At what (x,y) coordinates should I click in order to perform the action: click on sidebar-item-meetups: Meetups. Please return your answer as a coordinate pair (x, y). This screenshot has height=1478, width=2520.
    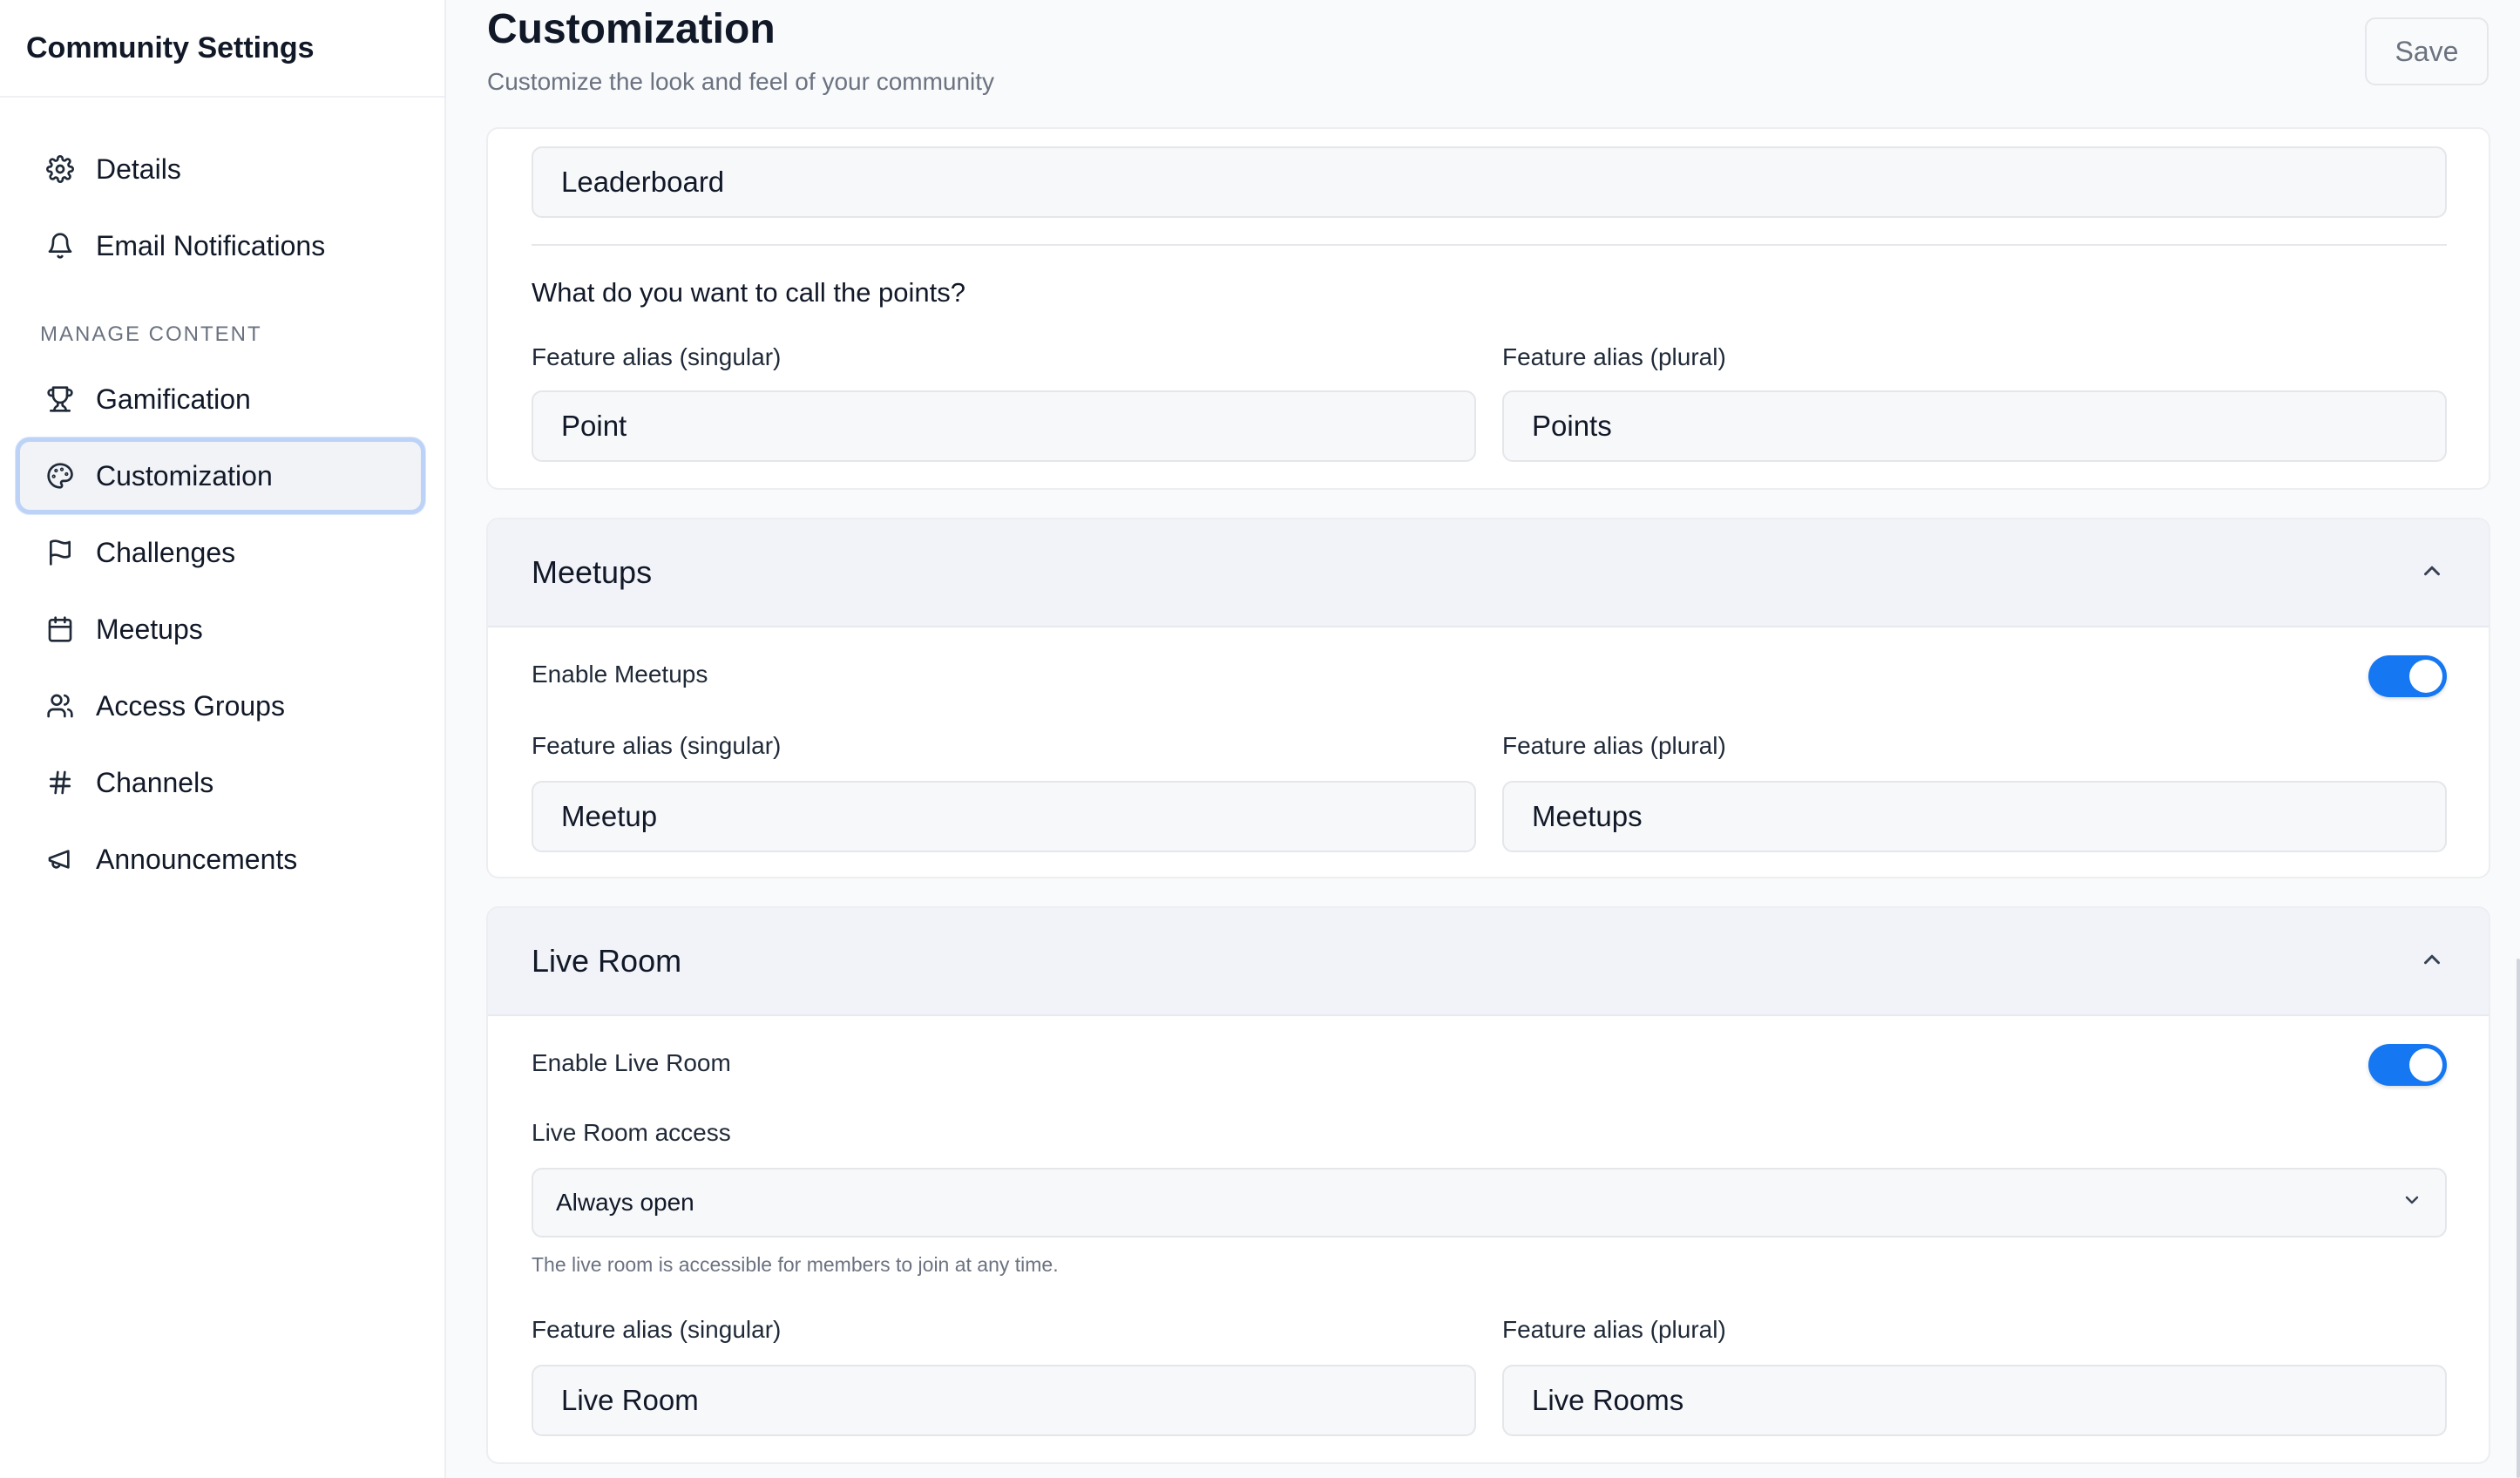
    Looking at the image, I should click on (220, 629).